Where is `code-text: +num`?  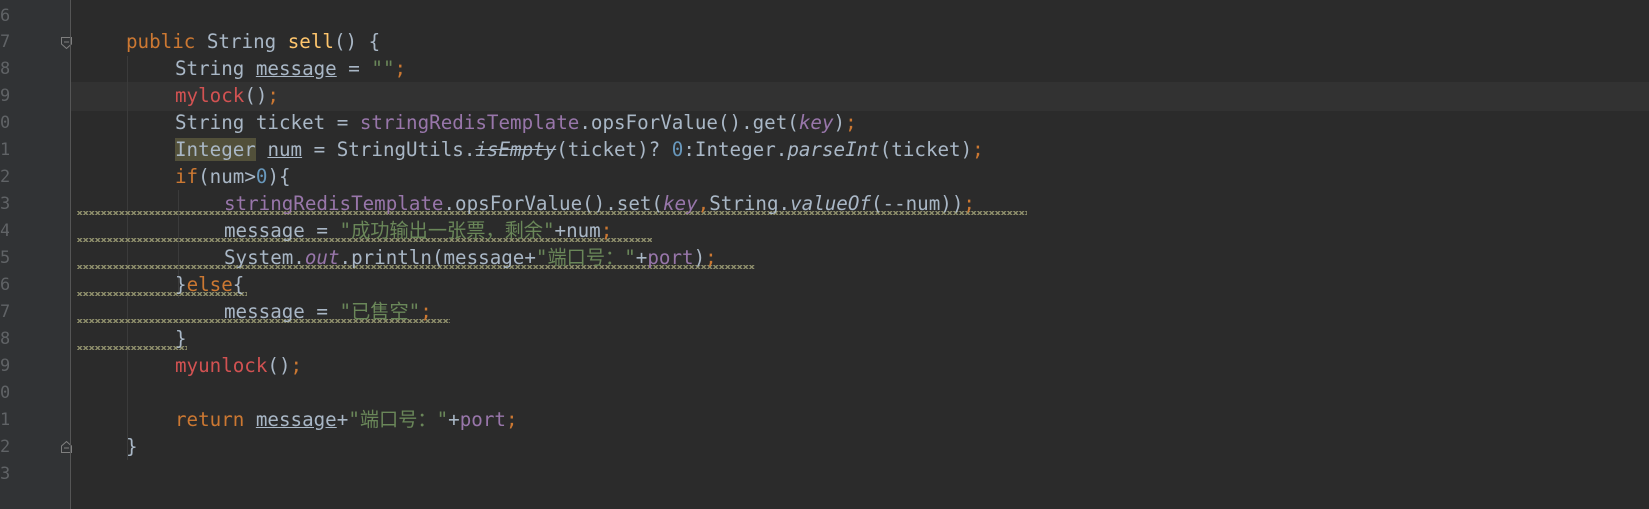 code-text: +num is located at coordinates (577, 230).